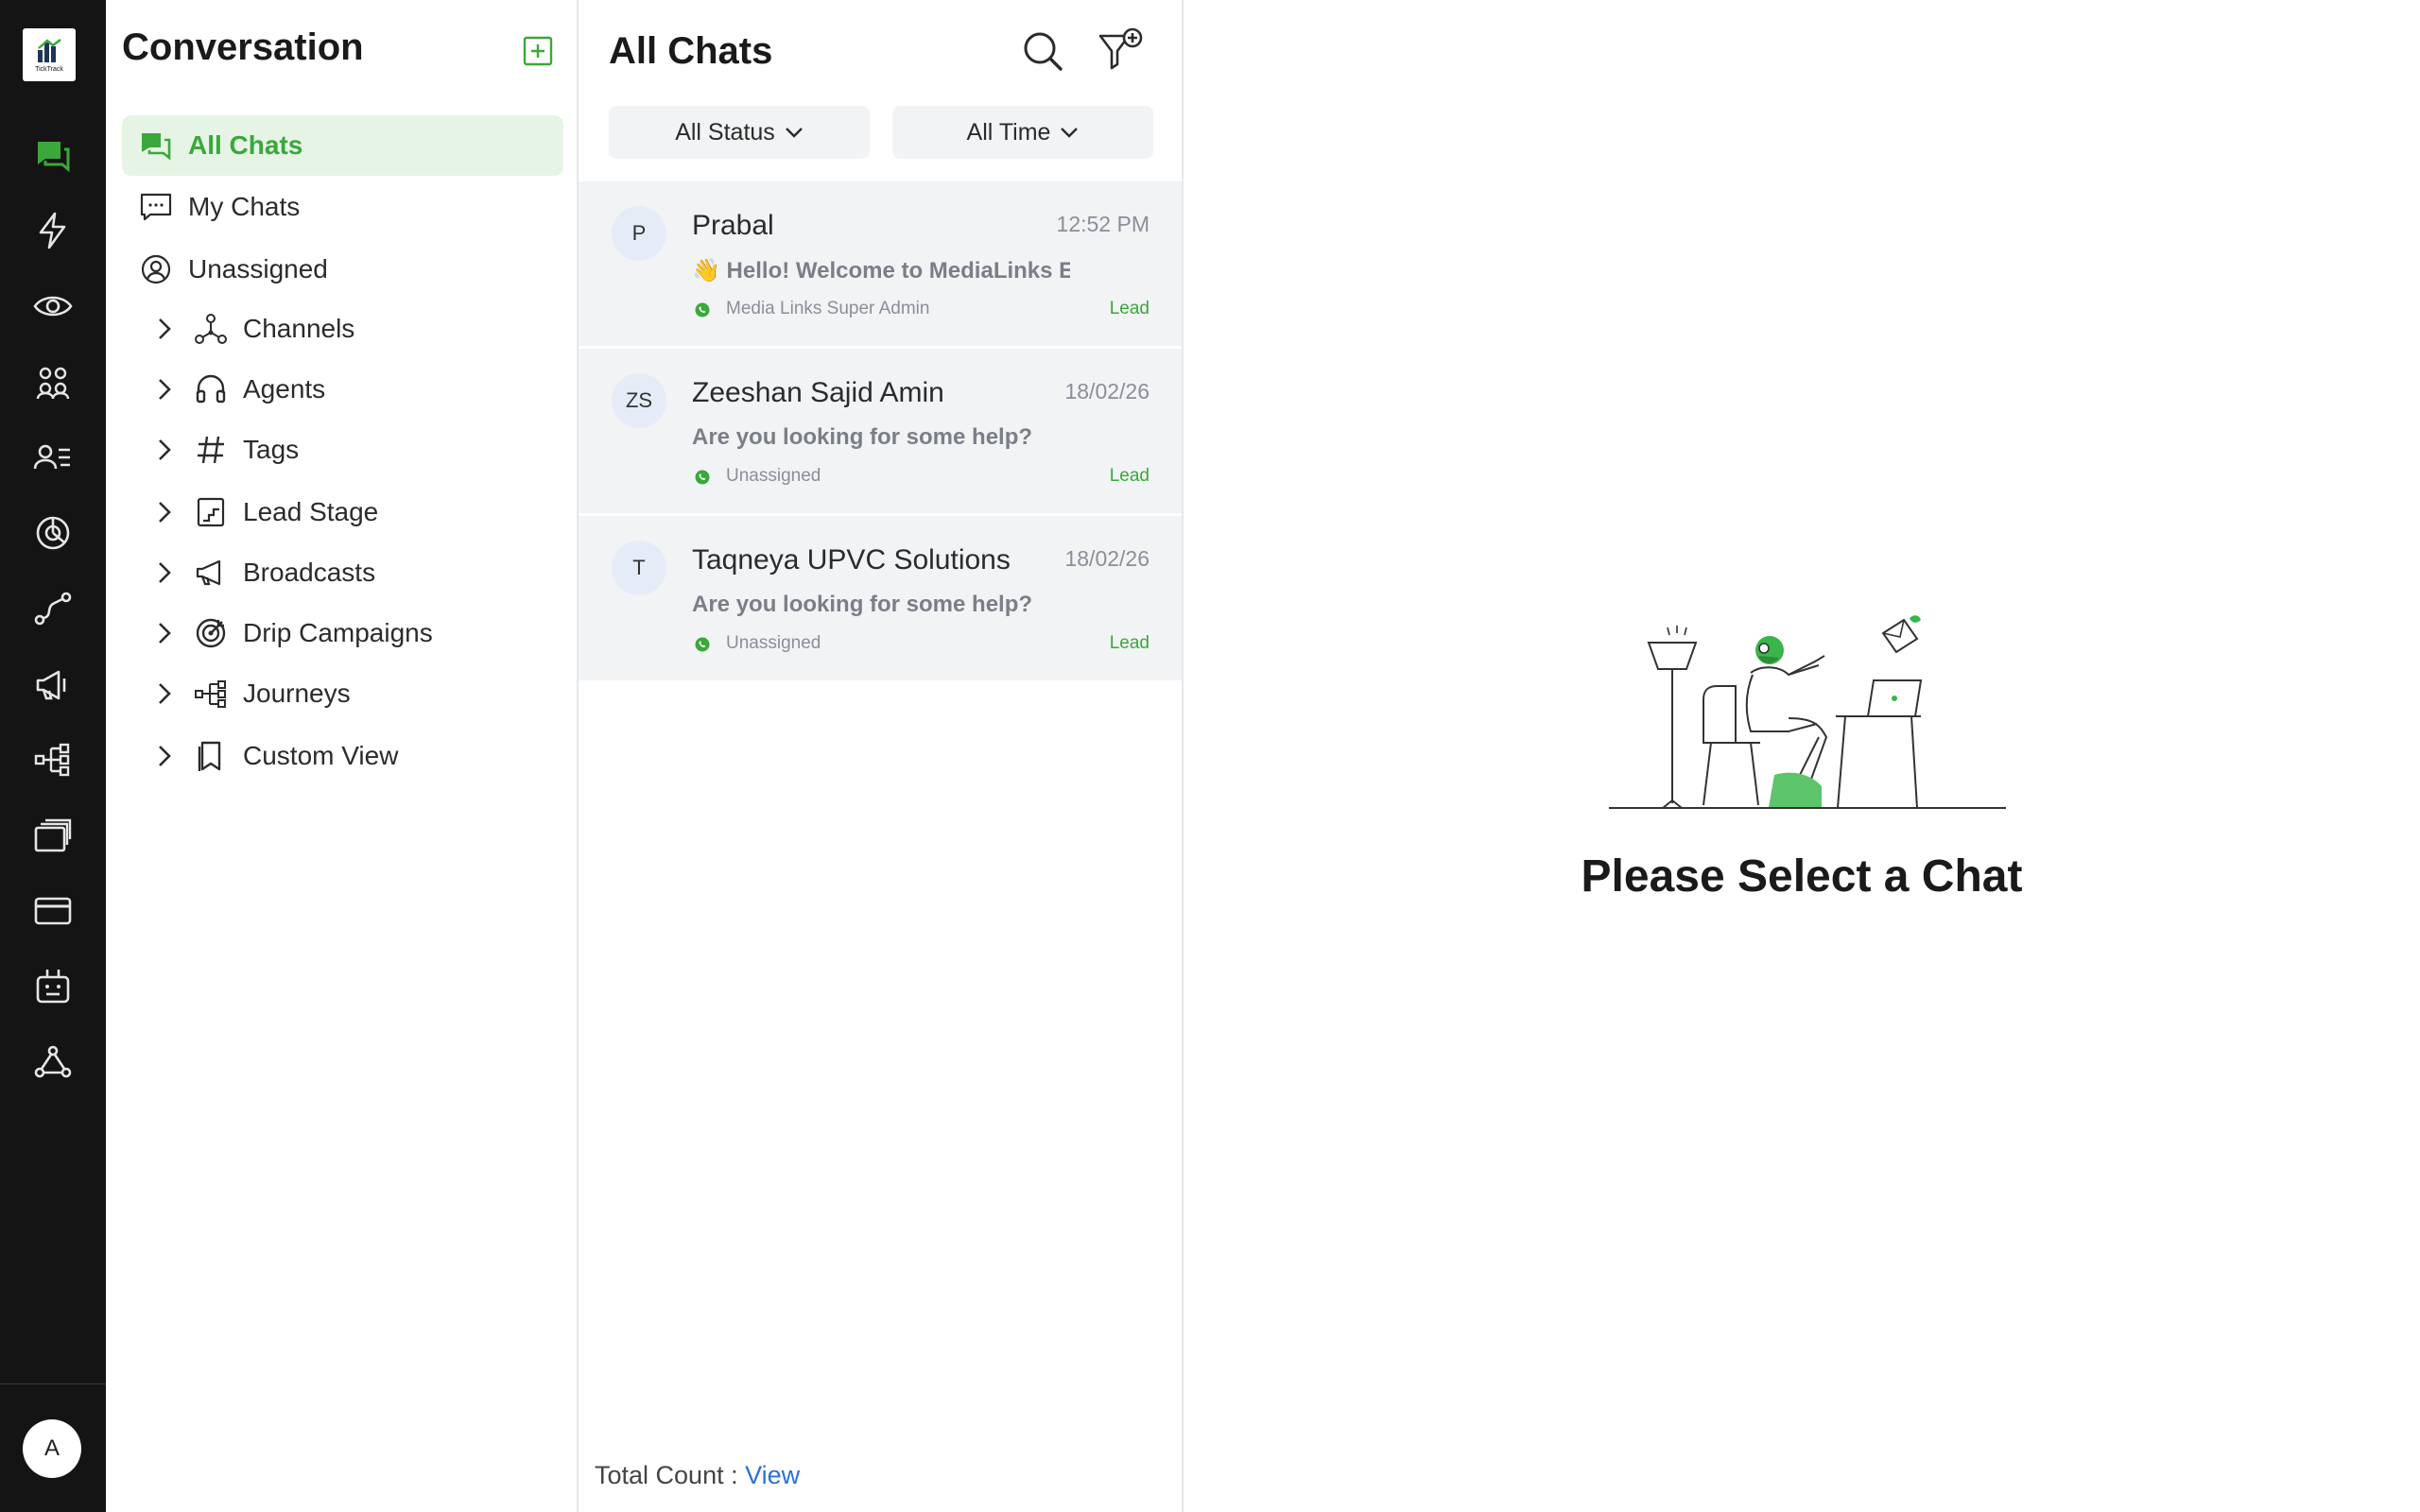  I want to click on nav-contacts-list-icon, so click(53, 457).